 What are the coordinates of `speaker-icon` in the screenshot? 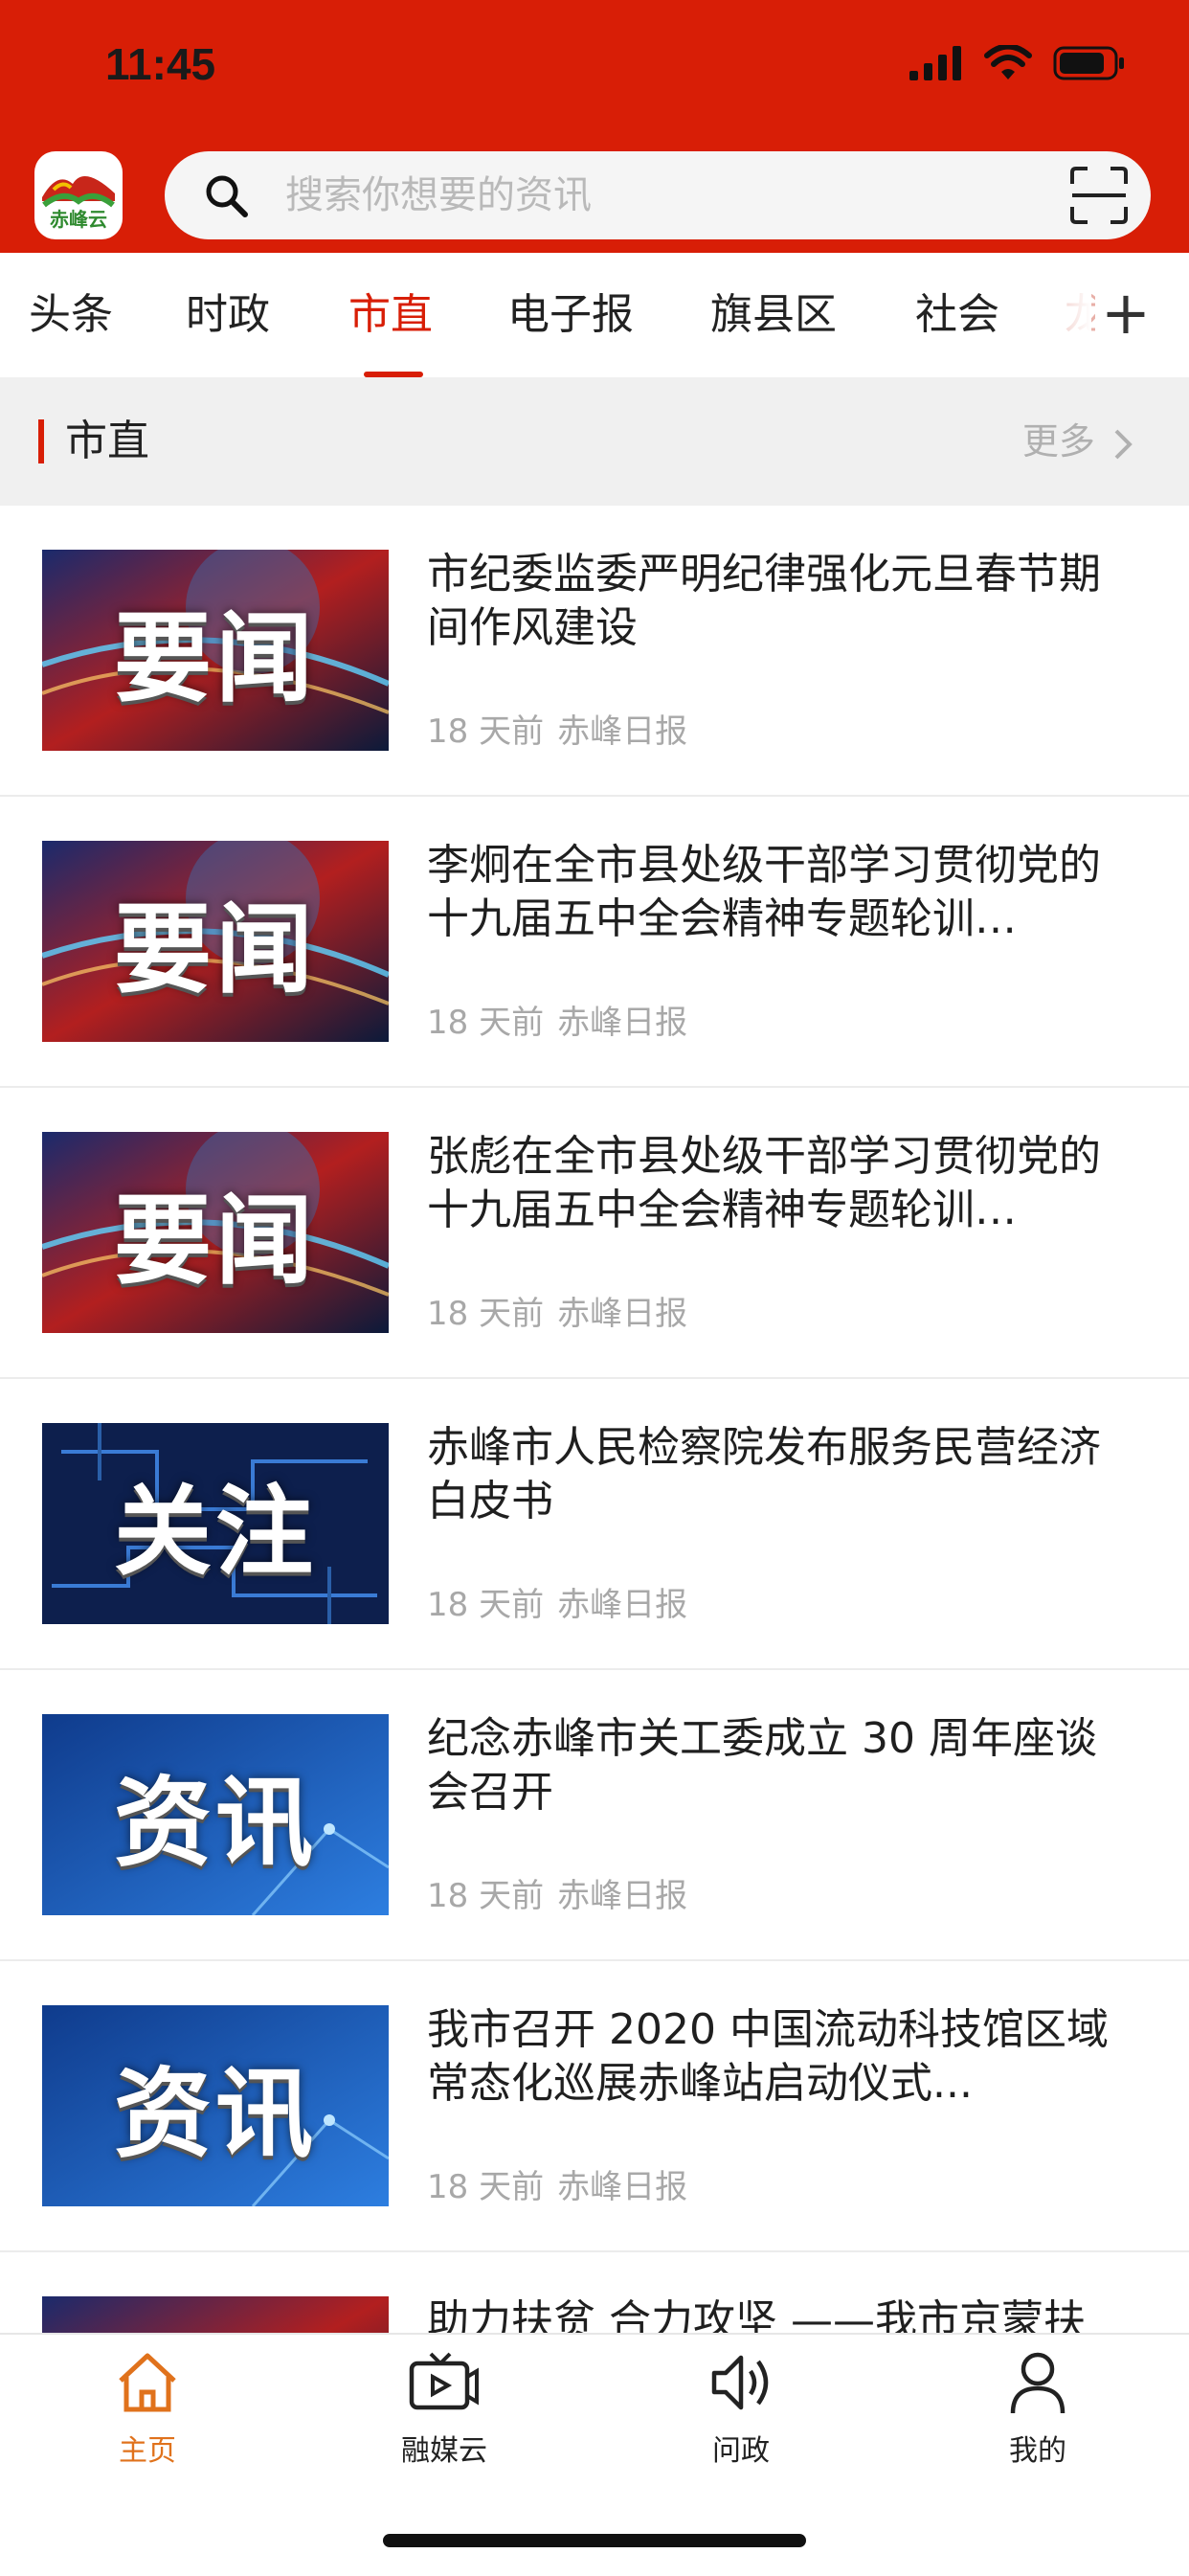 It's located at (740, 2382).